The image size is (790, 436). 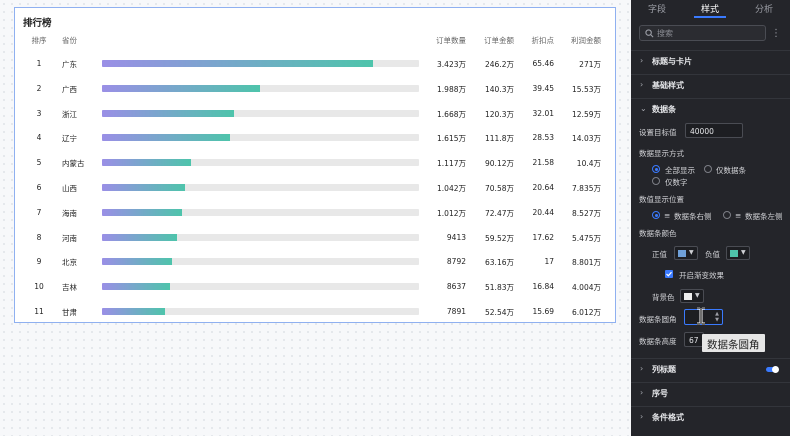 I want to click on orders-cell: 8792, so click(x=456, y=262).